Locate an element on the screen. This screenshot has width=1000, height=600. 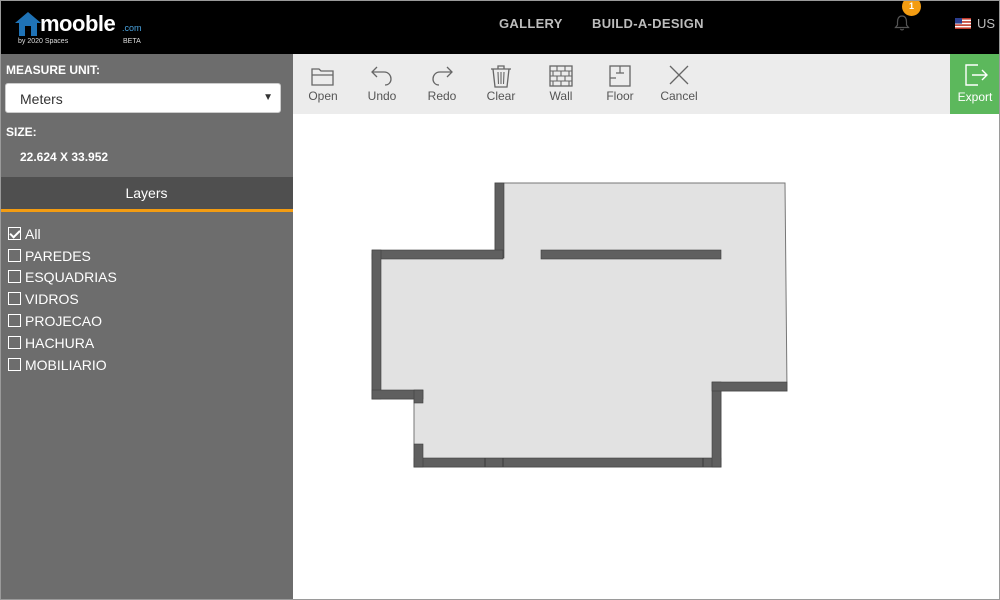
house-icon is located at coordinates (28, 24).